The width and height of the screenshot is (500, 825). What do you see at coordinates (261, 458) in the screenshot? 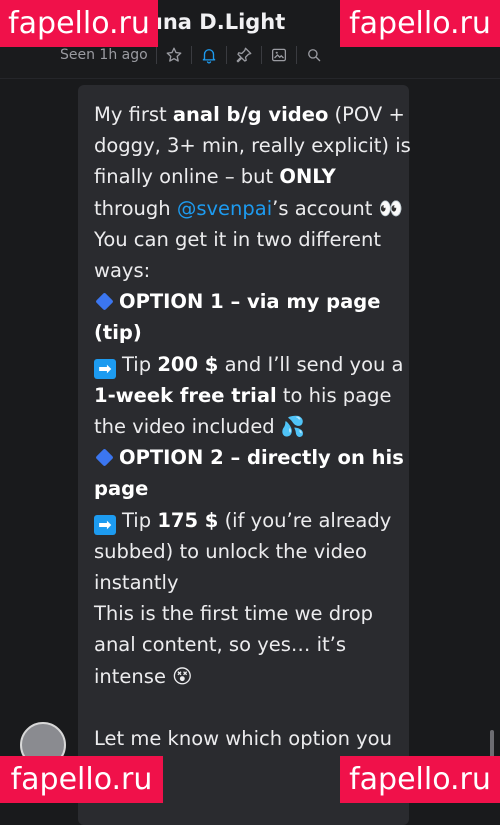
I see `bold-text: OPTION 2 – directly on his` at bounding box center [261, 458].